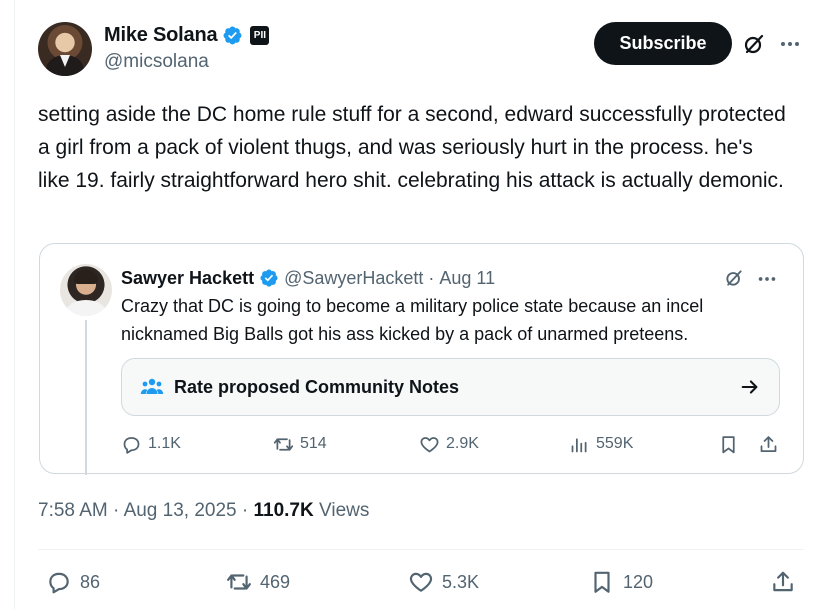 The width and height of the screenshot is (820, 609). I want to click on reply-count: 86, so click(90, 581).